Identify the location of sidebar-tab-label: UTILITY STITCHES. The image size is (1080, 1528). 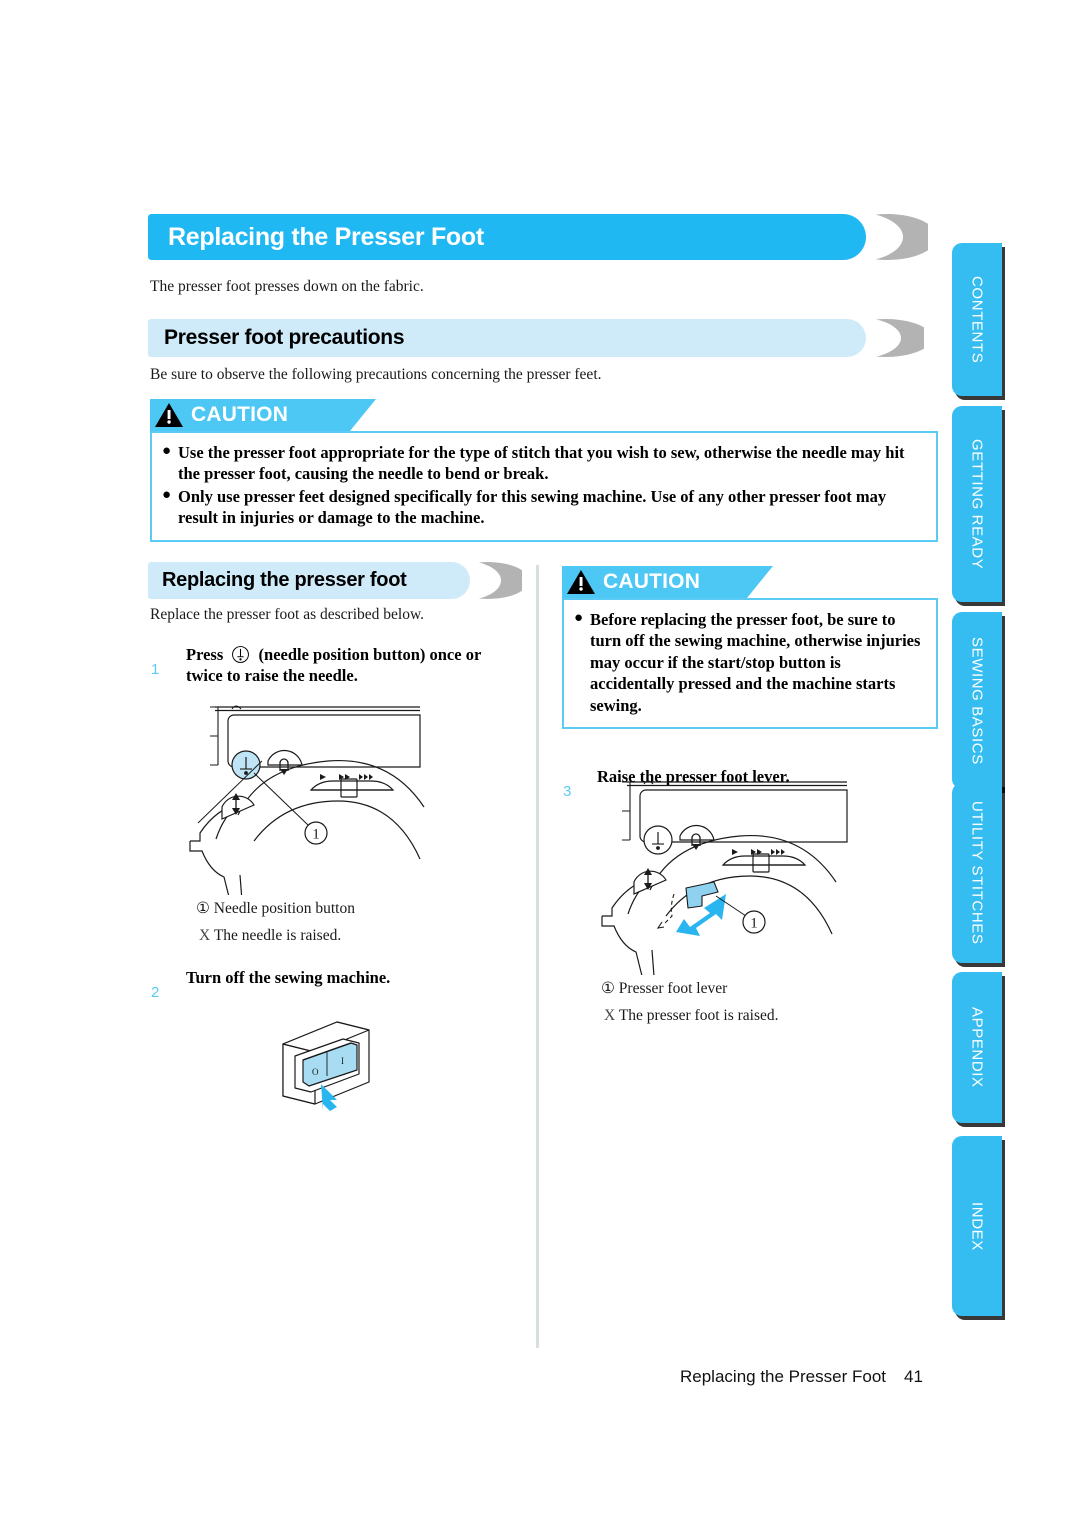
(977, 873).